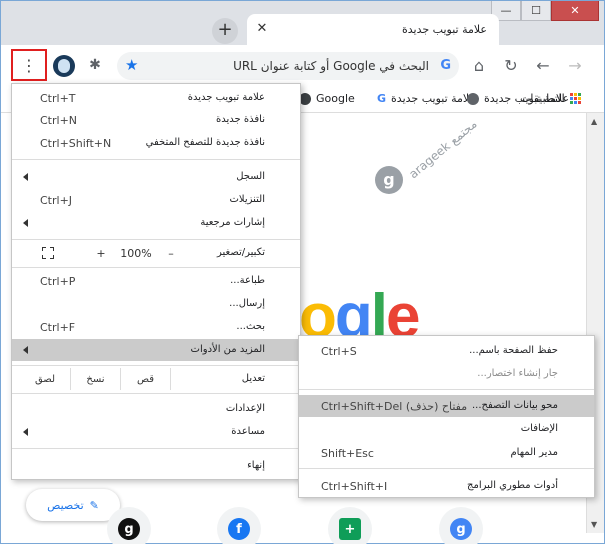  What do you see at coordinates (205, 142) in the screenshot?
I see `menu-label: نافذة جديدة للتصفح المتخفي` at bounding box center [205, 142].